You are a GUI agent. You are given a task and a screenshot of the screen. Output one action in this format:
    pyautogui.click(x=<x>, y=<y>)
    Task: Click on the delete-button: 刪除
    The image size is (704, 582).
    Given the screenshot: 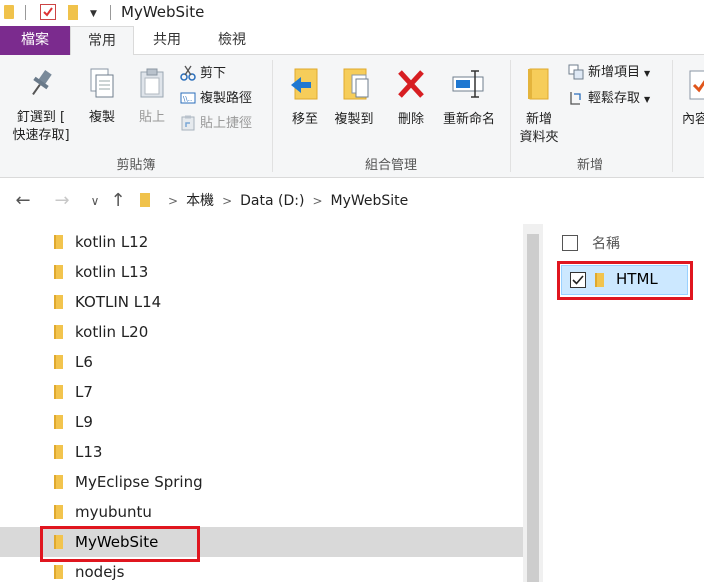 What is the action you would take?
    pyautogui.click(x=411, y=98)
    